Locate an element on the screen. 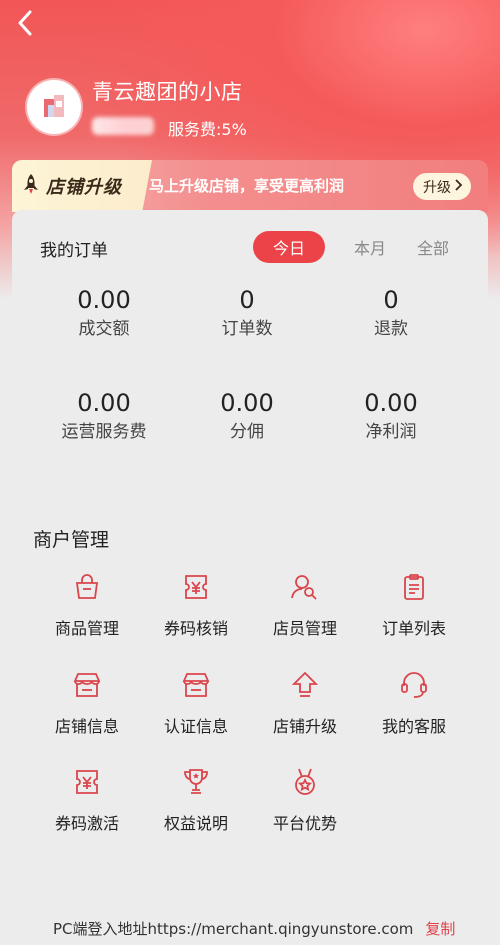 The width and height of the screenshot is (500, 945). stat-net-profit: 0.00 净利润 is located at coordinates (391, 417).